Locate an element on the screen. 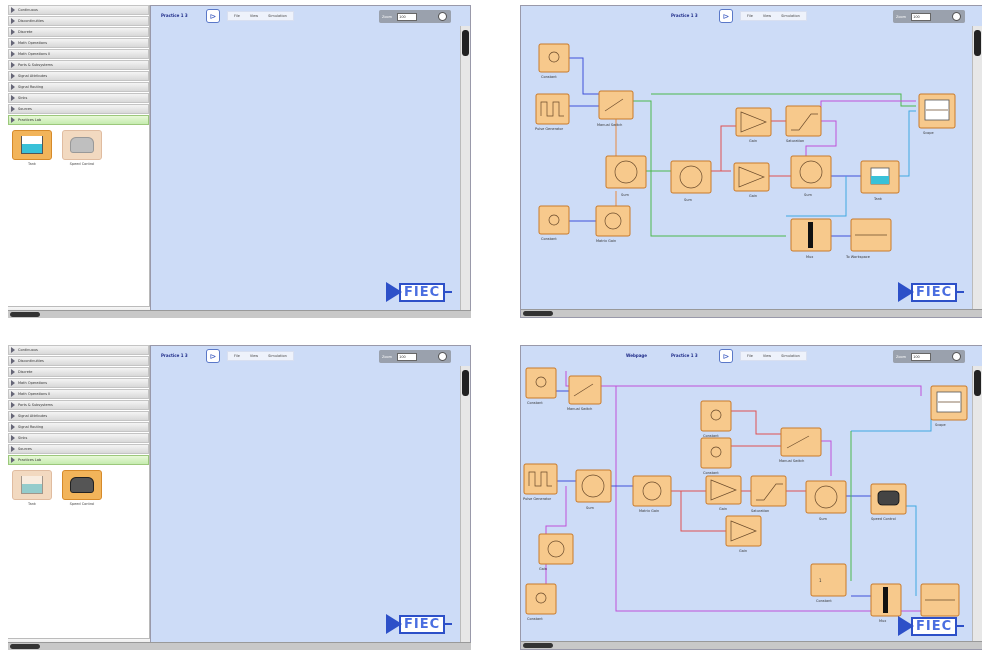 Image resolution: width=982 pixels, height=655 pixels. expand-arrow-icon is located at coordinates (13, 405).